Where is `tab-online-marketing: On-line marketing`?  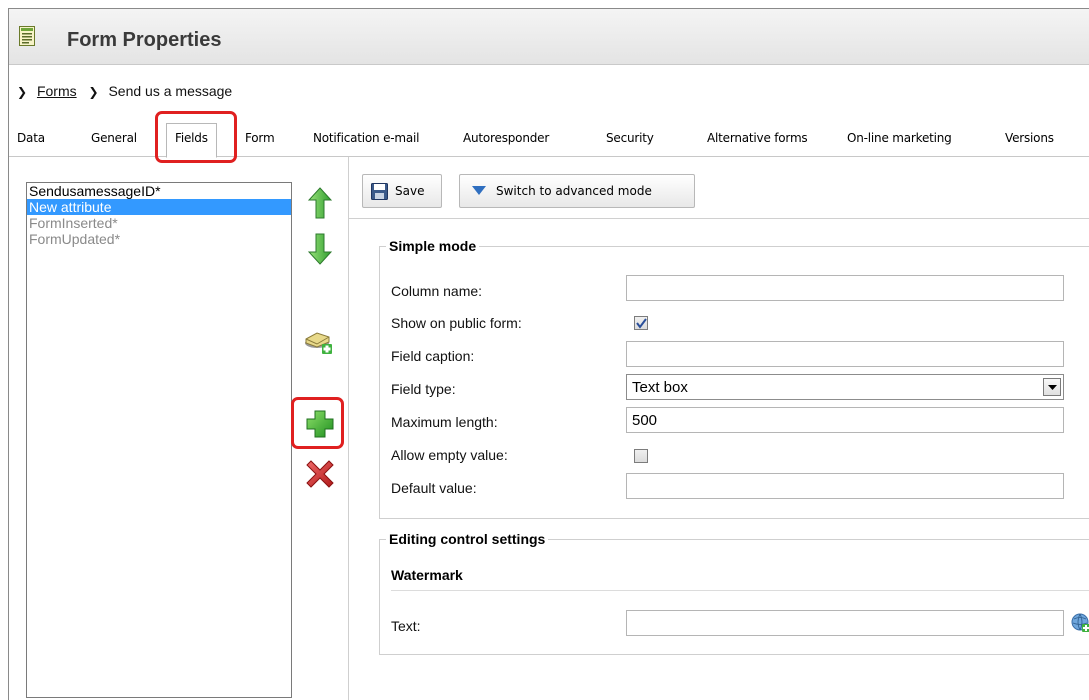 tab-online-marketing: On-line marketing is located at coordinates (899, 138).